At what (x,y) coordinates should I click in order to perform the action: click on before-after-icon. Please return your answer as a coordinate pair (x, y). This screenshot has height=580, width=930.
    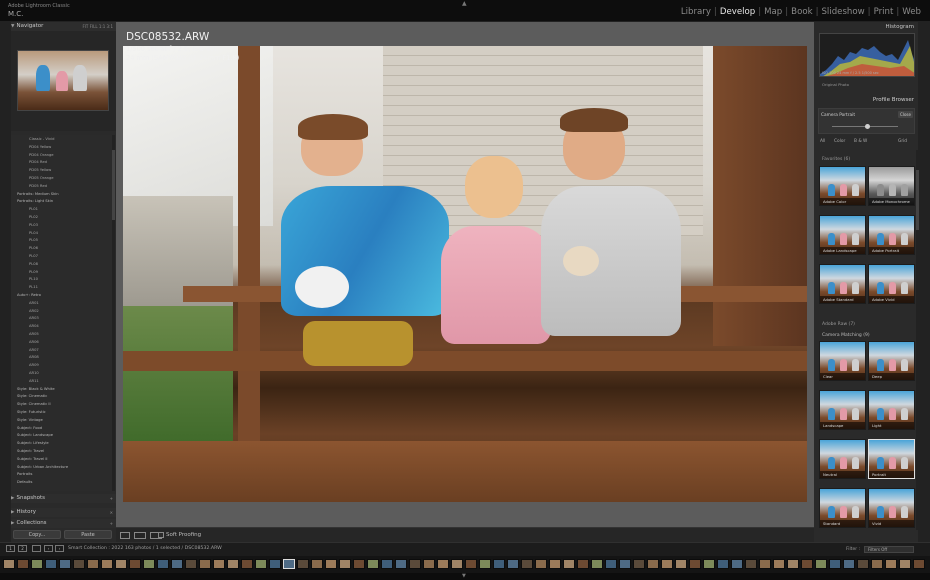
    Looking at the image, I should click on (140, 535).